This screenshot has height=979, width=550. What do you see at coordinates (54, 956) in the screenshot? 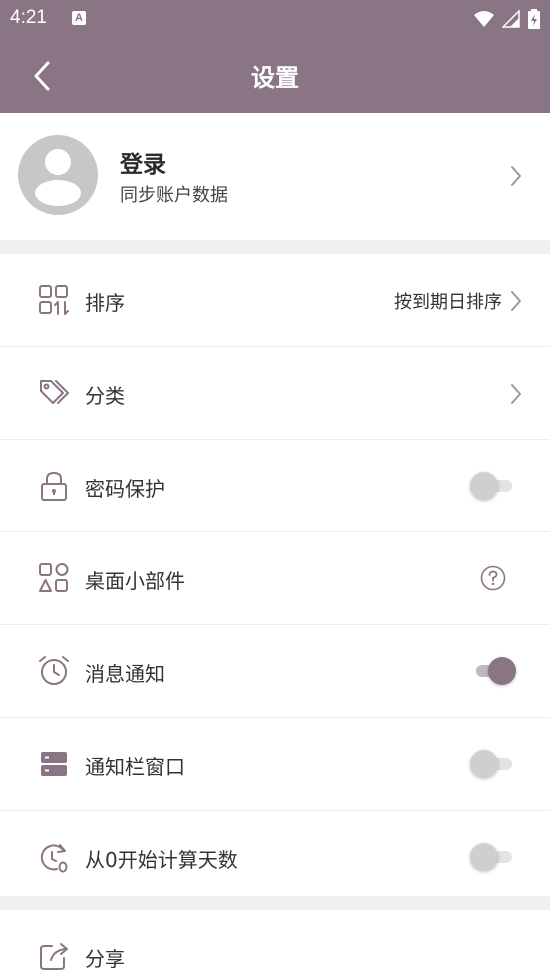
I see `share-icon` at bounding box center [54, 956].